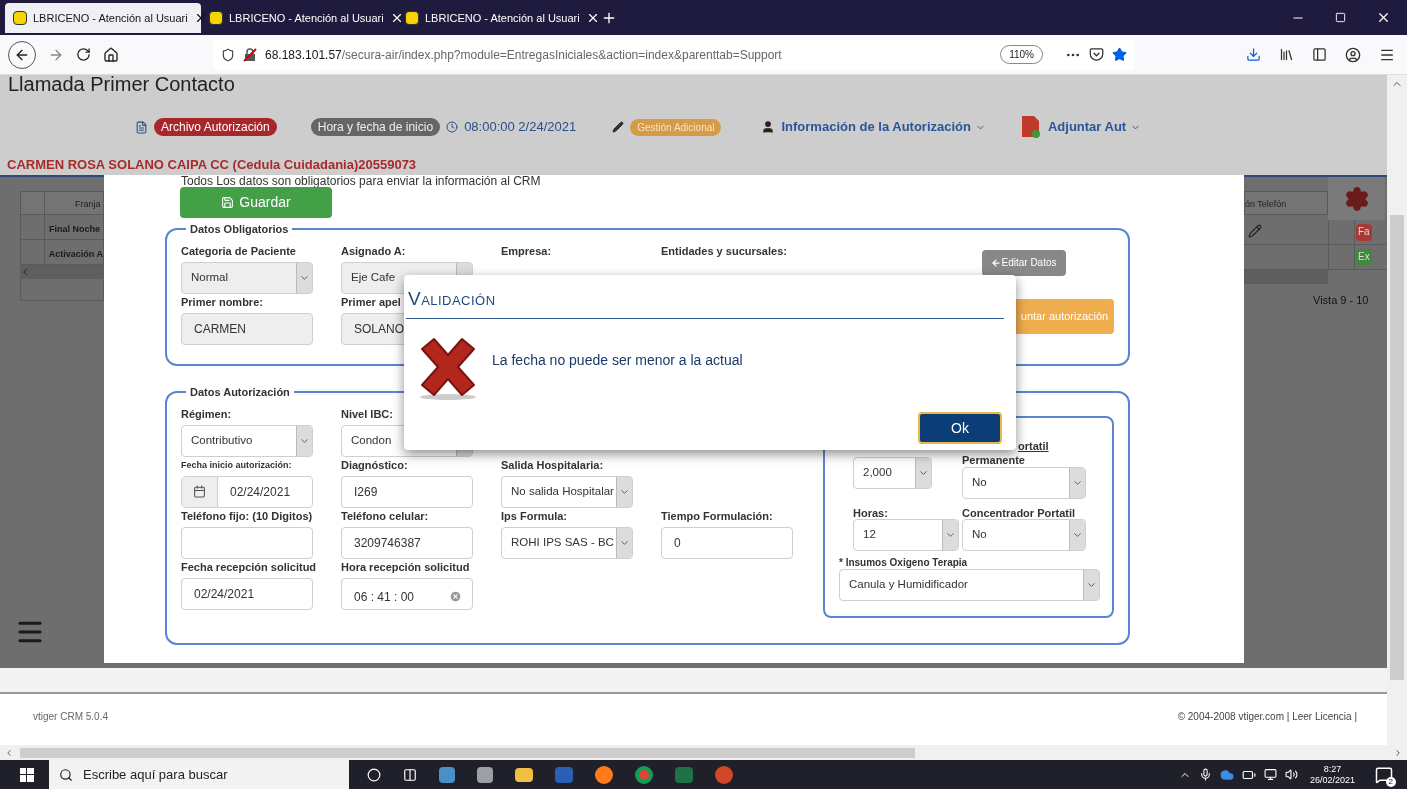 The image size is (1407, 789). What do you see at coordinates (1253, 54) in the screenshot?
I see `download-icon` at bounding box center [1253, 54].